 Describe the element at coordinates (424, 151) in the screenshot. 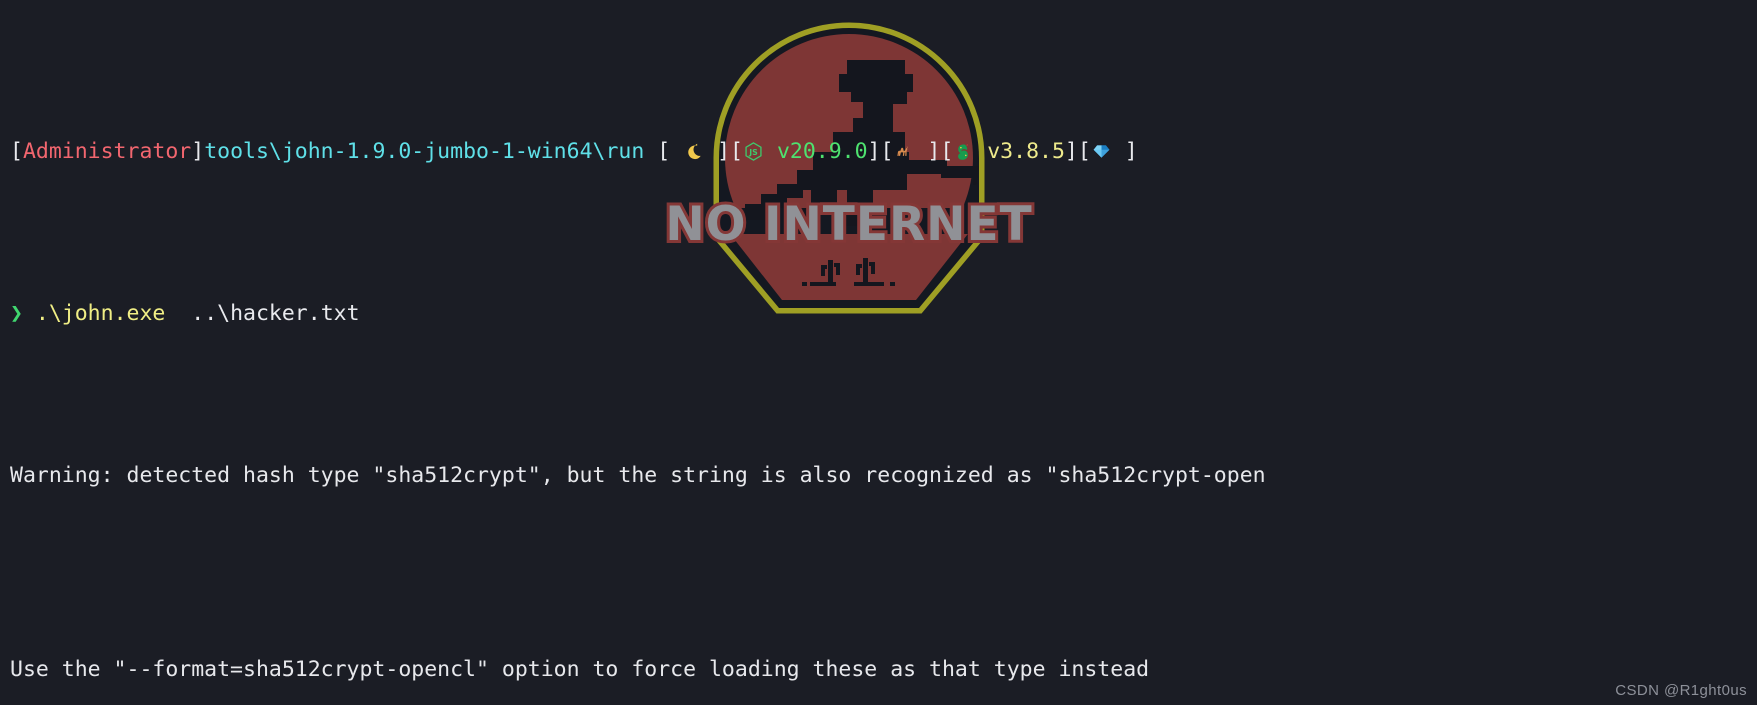

I see `prompt-path: tools\john-1.9.0-jumbo-1-win64\run` at that location.